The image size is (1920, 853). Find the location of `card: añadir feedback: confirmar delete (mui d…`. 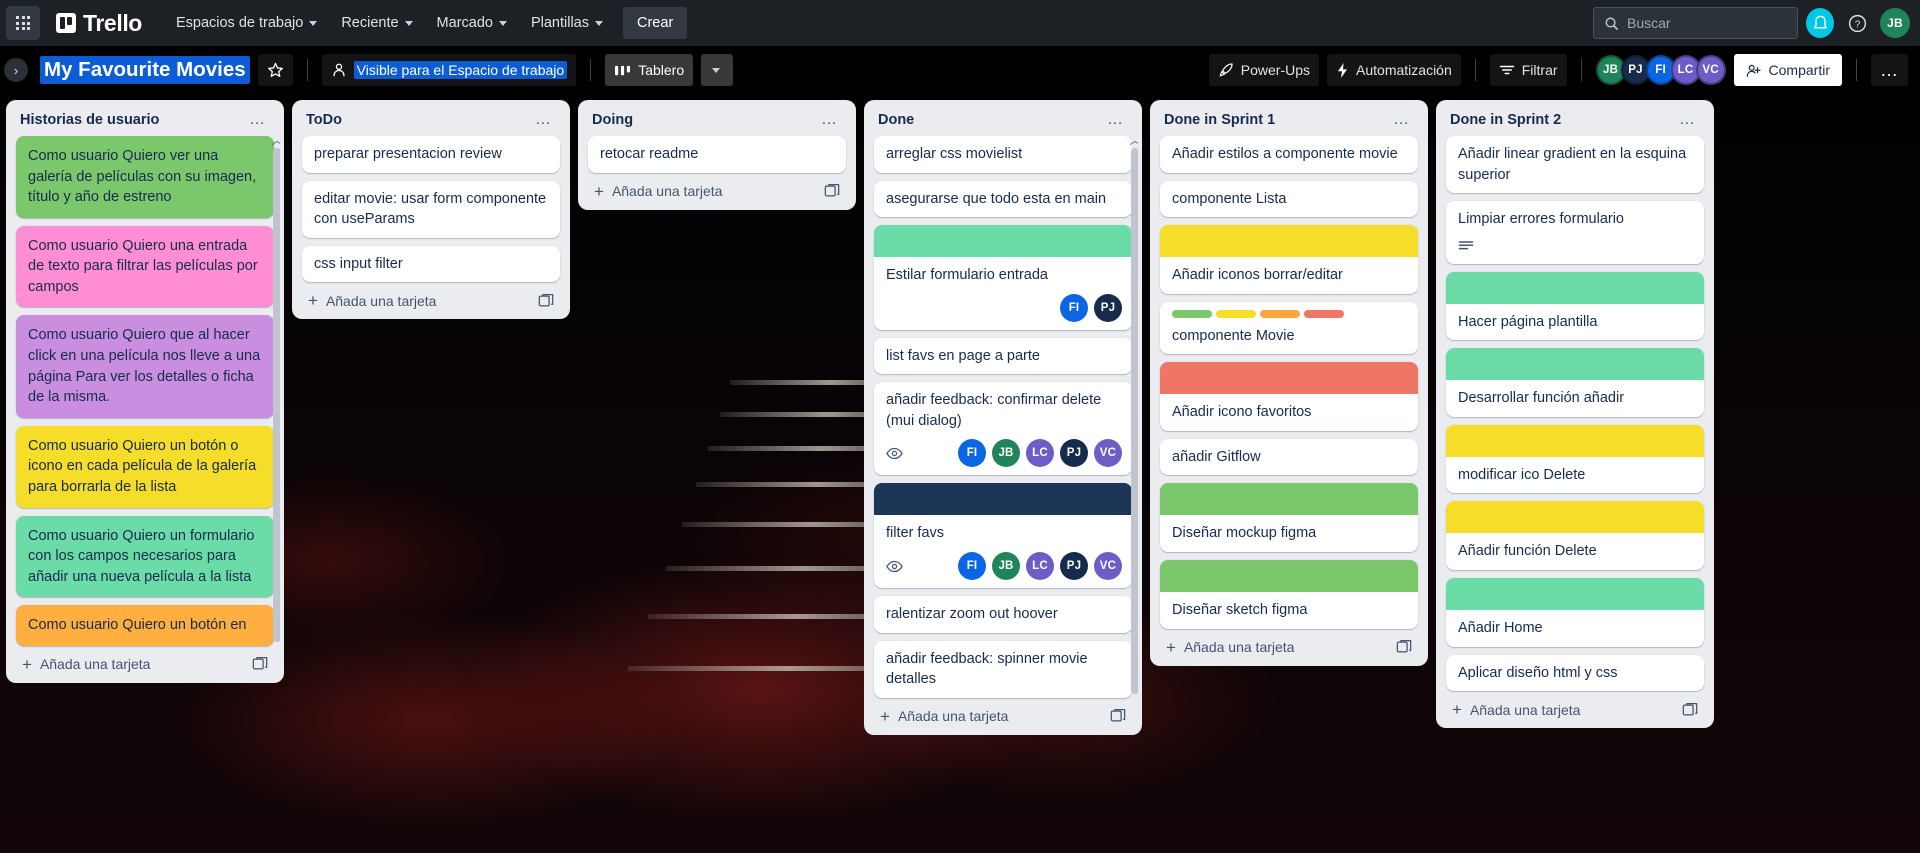

card: añadir feedback: confirmar delete (mui d… is located at coordinates (1003, 429).